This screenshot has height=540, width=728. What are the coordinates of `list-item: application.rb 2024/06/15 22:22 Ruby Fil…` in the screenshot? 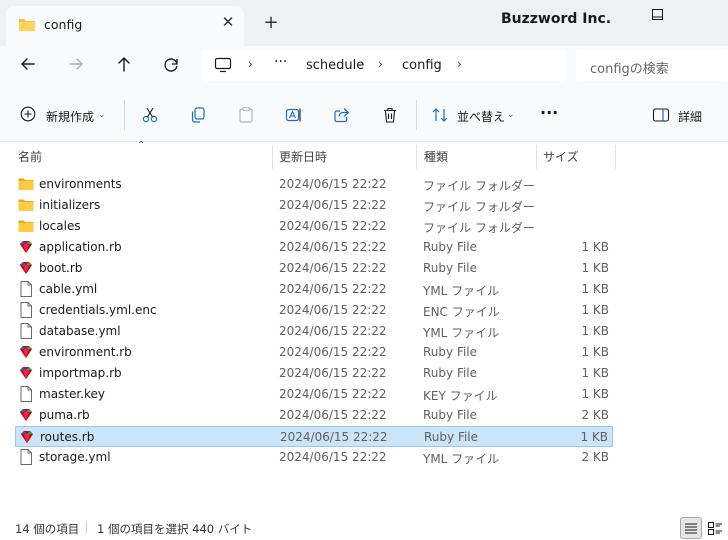 It's located at (314, 247).